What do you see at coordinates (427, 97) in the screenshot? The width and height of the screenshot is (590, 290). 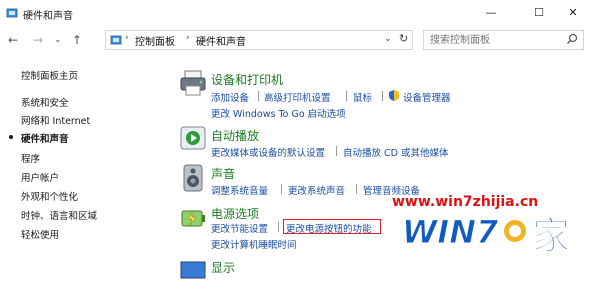 I see `link-device-manager: 设备管理器` at bounding box center [427, 97].